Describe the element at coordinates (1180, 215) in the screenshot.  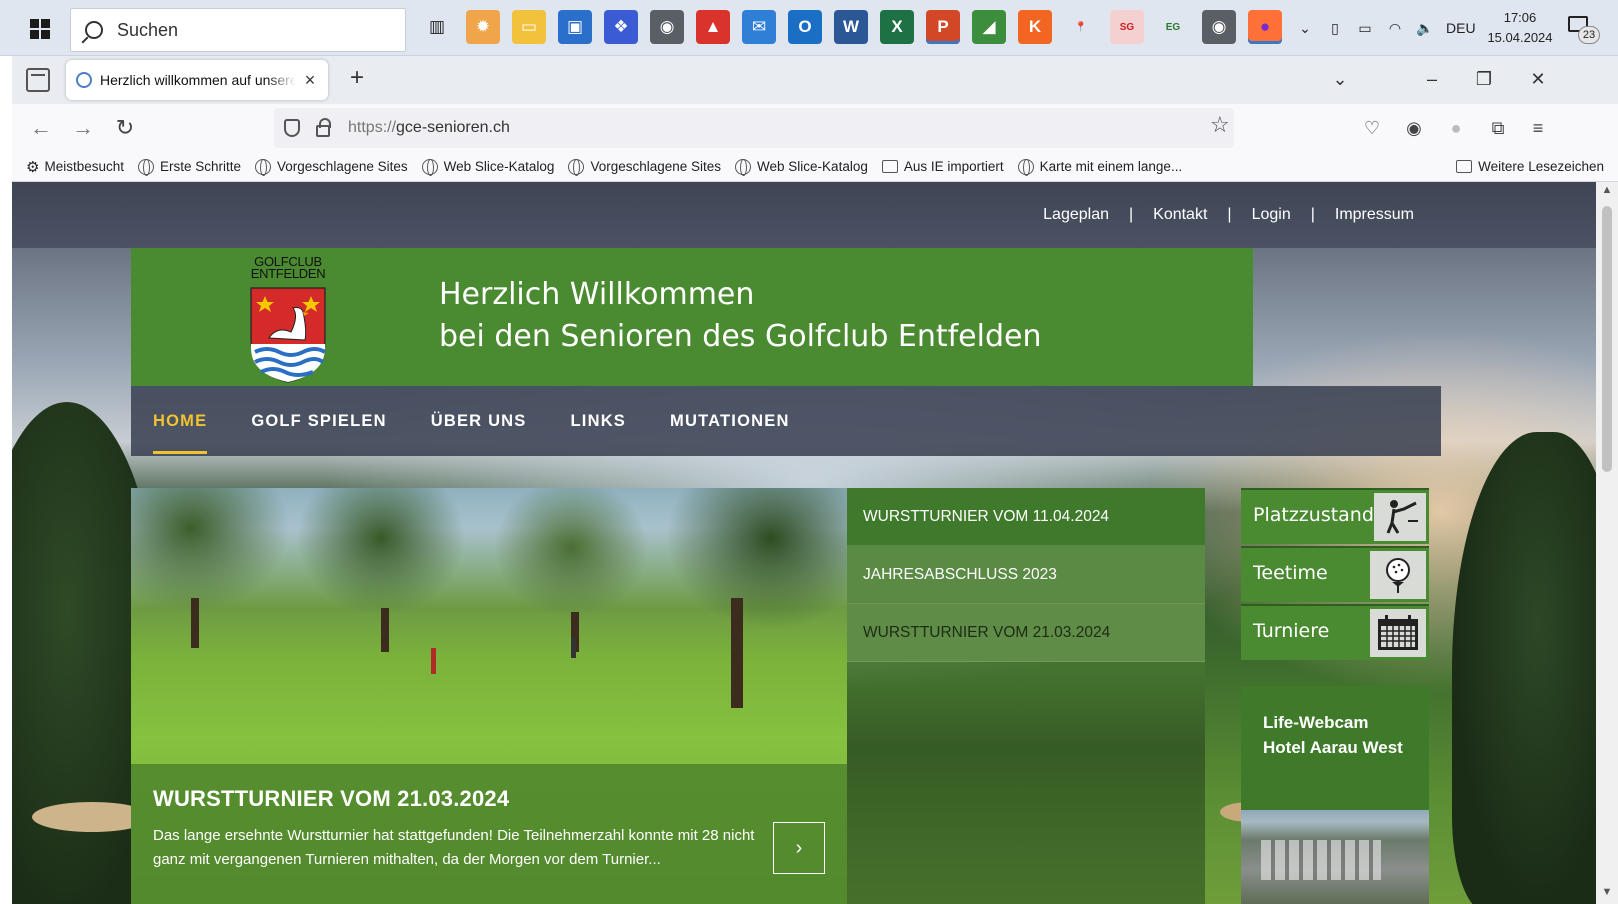
I see `top-link-kontakt: Kontakt` at that location.